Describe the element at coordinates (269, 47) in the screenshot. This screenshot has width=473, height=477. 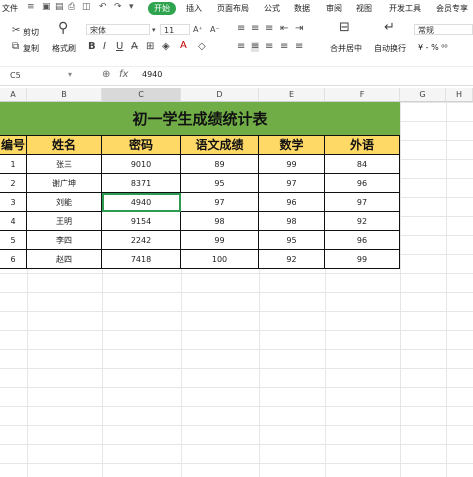
I see `align-right-icon: ≡` at that location.